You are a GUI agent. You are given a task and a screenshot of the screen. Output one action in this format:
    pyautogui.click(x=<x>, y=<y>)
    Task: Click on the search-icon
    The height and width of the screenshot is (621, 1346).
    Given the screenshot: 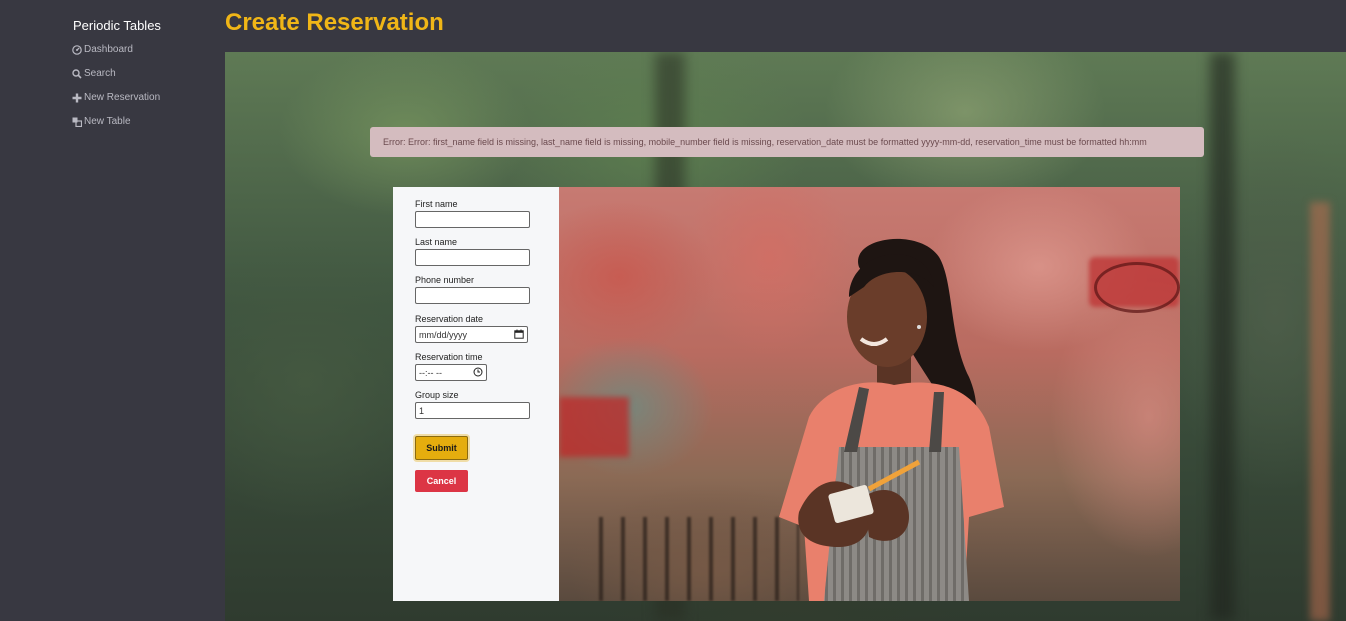 What is the action you would take?
    pyautogui.click(x=76, y=73)
    